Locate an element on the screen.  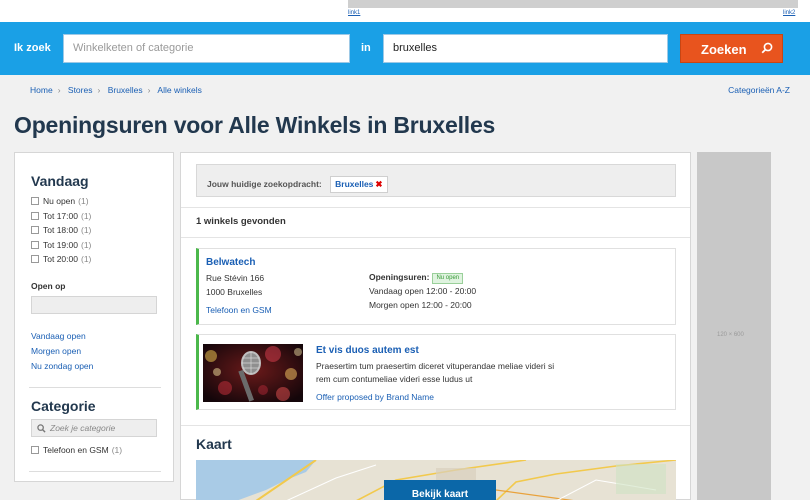
filter-label: Tot 20:00 is located at coordinates (60, 259).